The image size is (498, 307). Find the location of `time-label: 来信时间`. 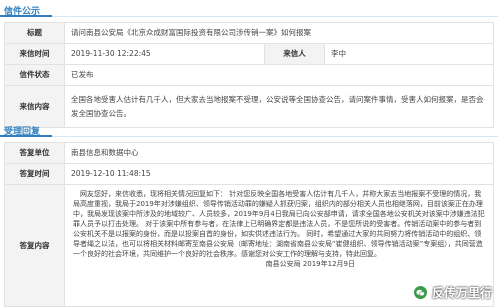

time-label: 来信时间 is located at coordinates (34, 54).